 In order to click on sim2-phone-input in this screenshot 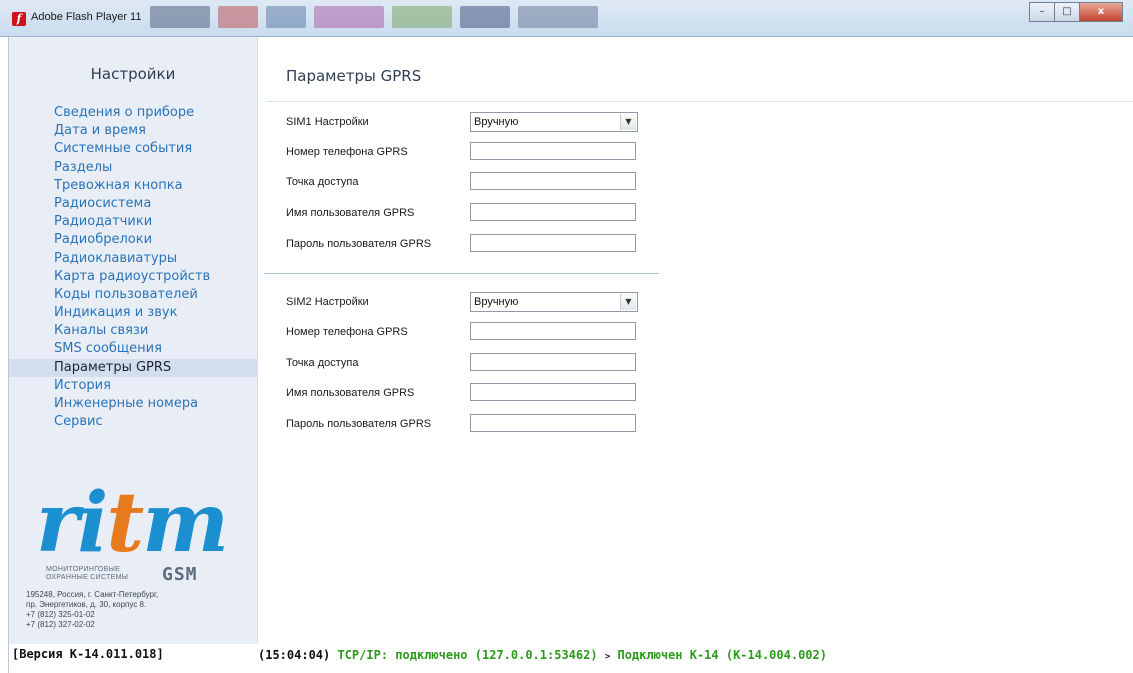, I will do `click(553, 331)`.